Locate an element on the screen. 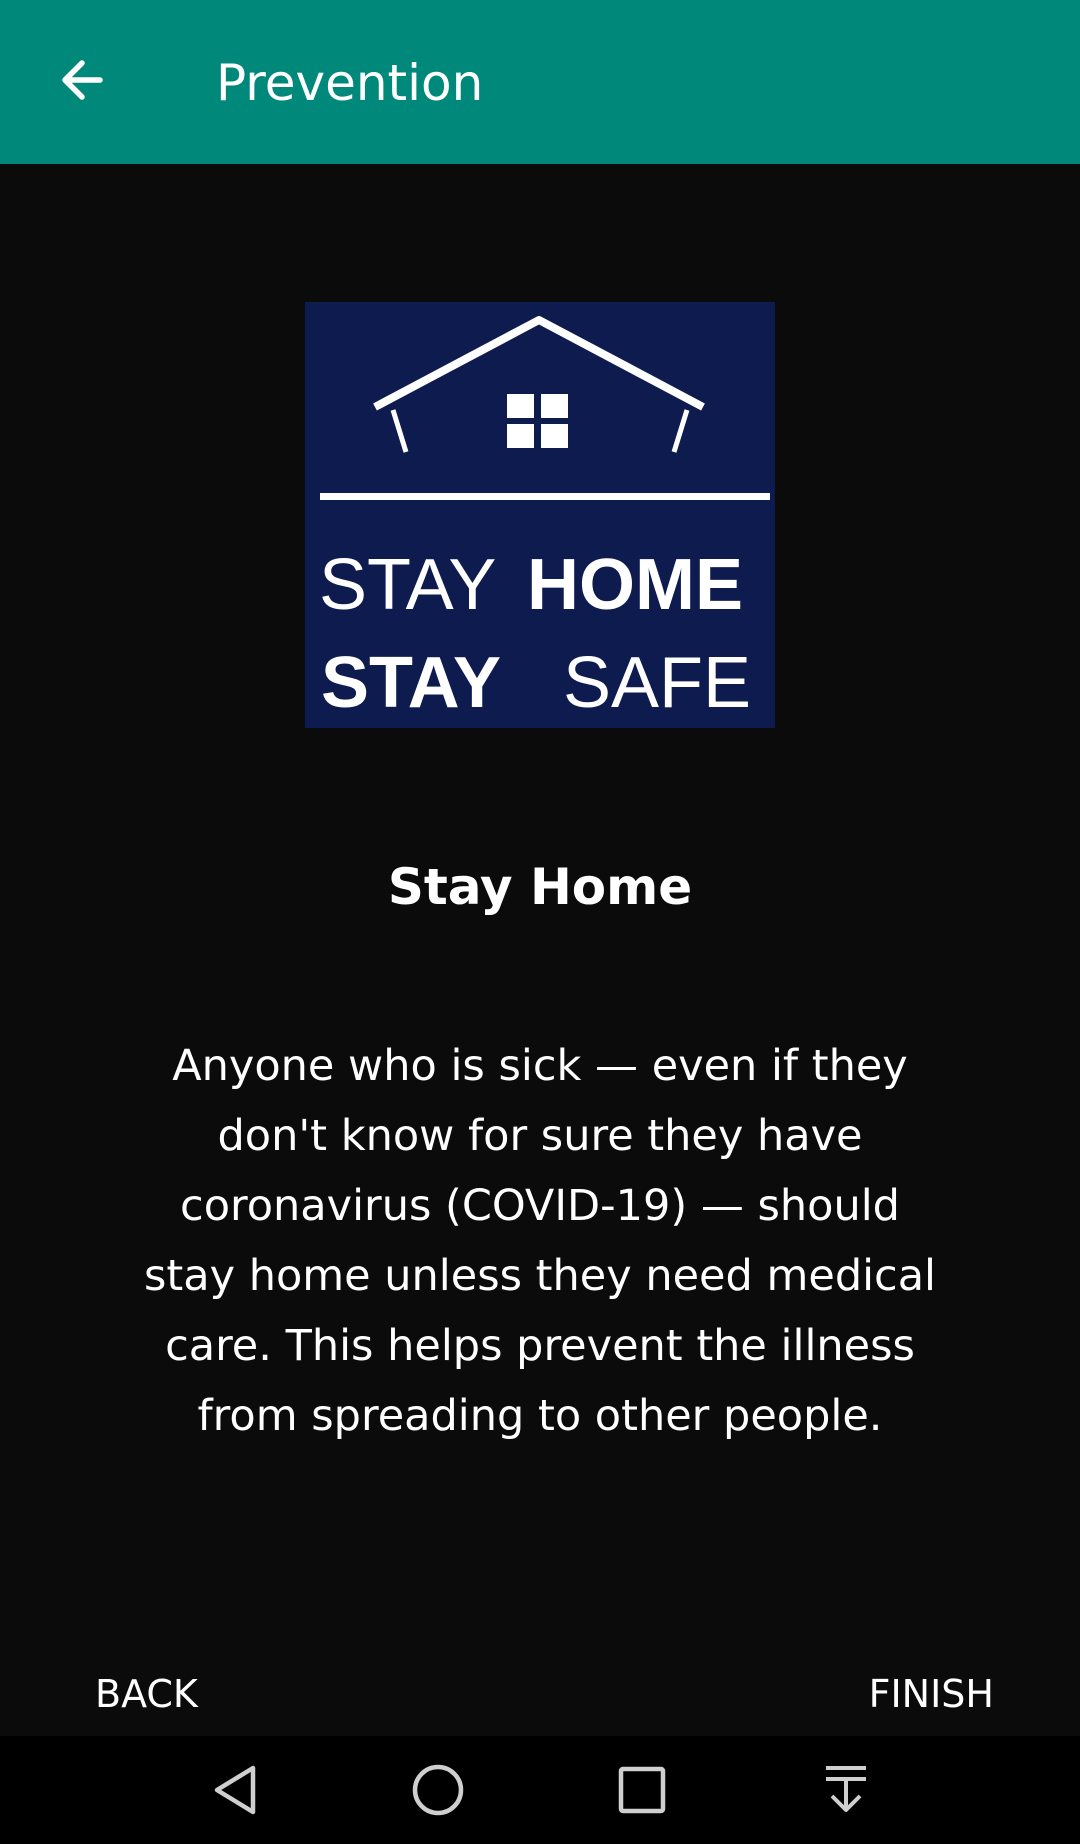  section-heading: Stay Home is located at coordinates (540, 887).